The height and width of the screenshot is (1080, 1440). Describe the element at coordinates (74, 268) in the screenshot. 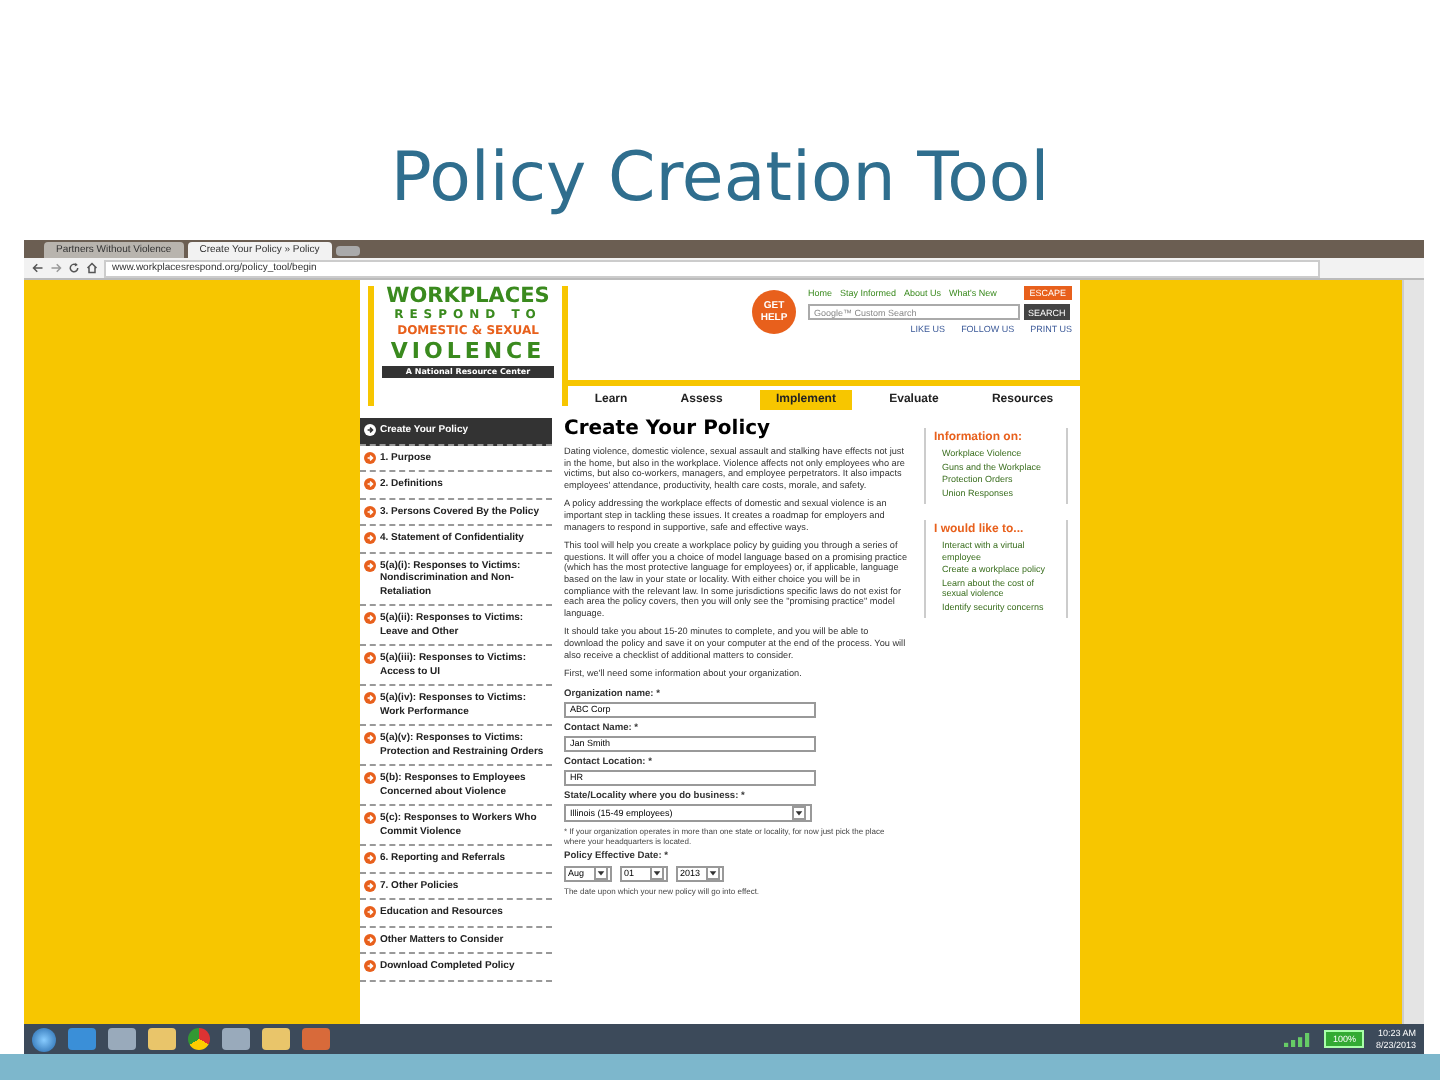

I see `reload-icon` at that location.